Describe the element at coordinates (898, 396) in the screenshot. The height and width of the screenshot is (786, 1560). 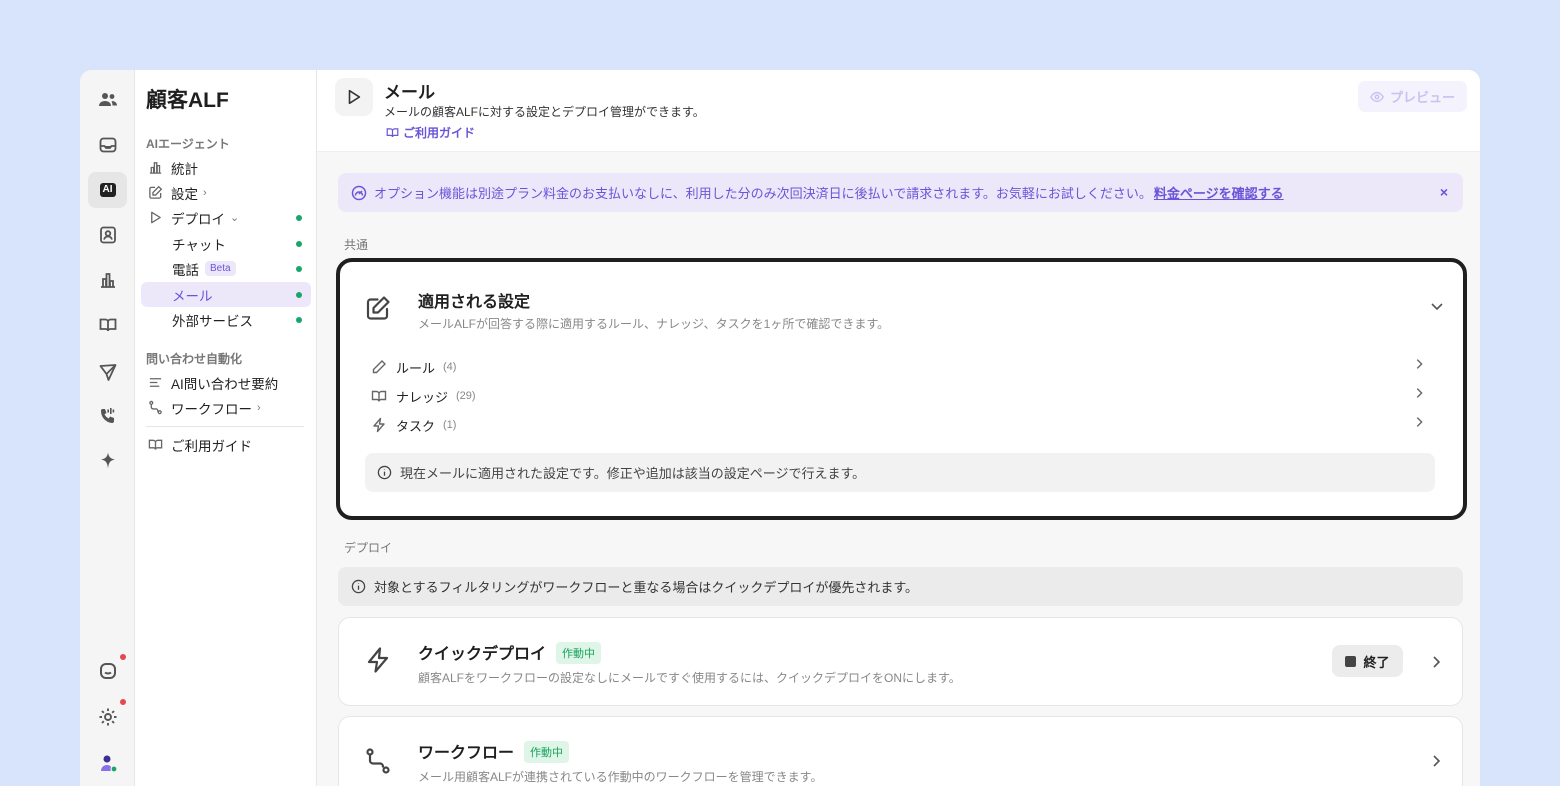
I see `settings-row-knowledge: ナレッジ (29)` at that location.